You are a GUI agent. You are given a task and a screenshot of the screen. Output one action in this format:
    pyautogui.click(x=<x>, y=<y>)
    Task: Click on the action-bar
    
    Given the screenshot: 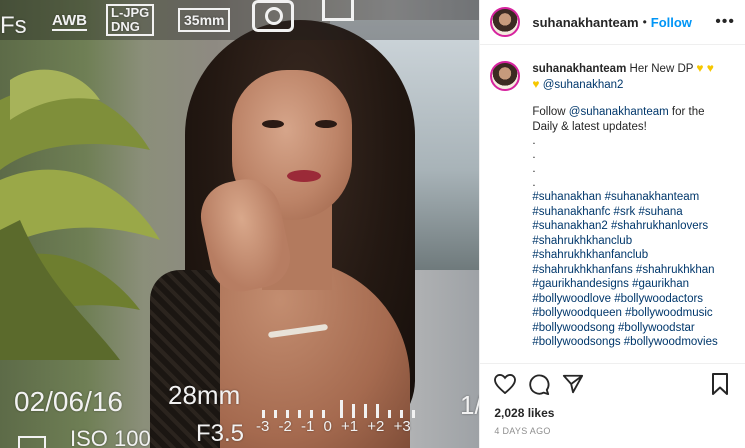 What is the action you would take?
    pyautogui.click(x=612, y=383)
    